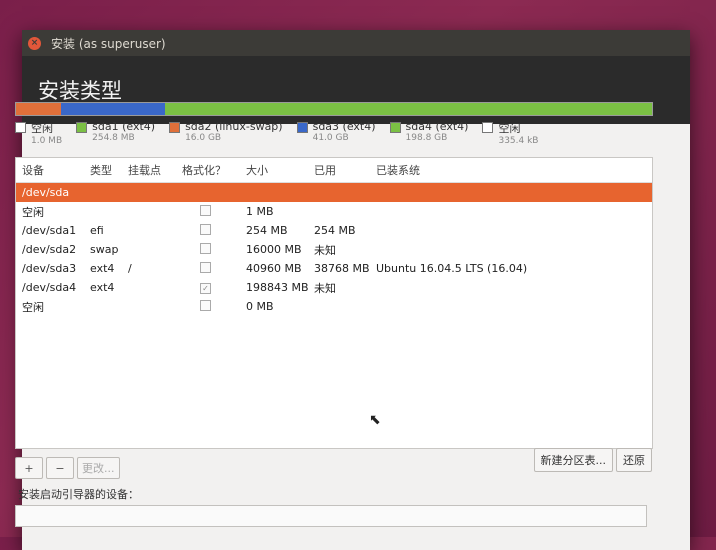  I want to click on legend-item: sda4 (ext4) 198.8 GB, so click(429, 133).